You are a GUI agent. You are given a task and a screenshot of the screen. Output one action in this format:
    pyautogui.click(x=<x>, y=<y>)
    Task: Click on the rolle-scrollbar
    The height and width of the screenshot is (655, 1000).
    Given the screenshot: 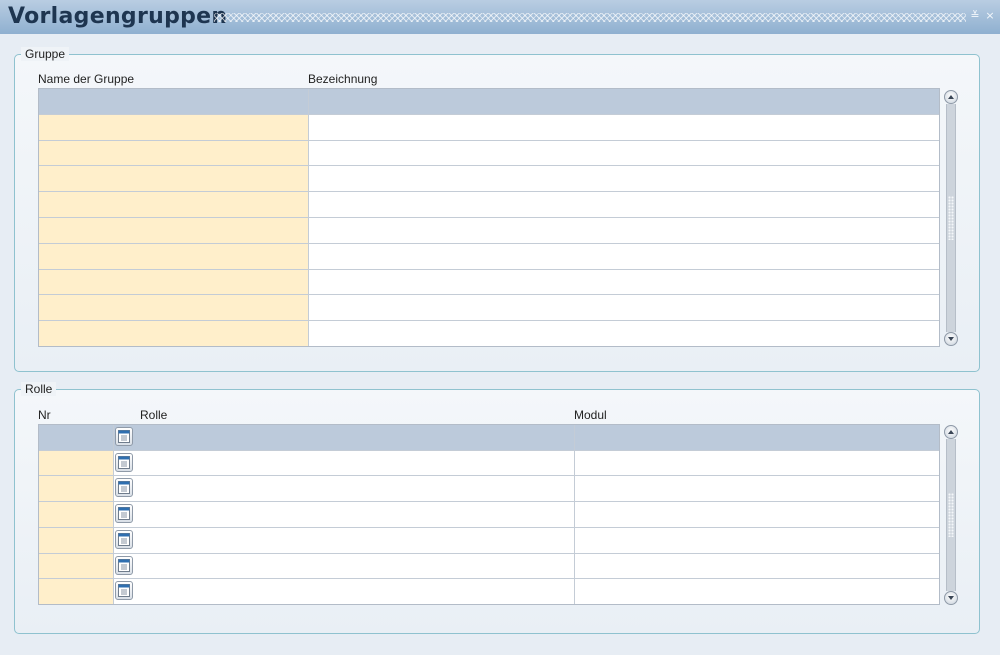 What is the action you would take?
    pyautogui.click(x=951, y=515)
    